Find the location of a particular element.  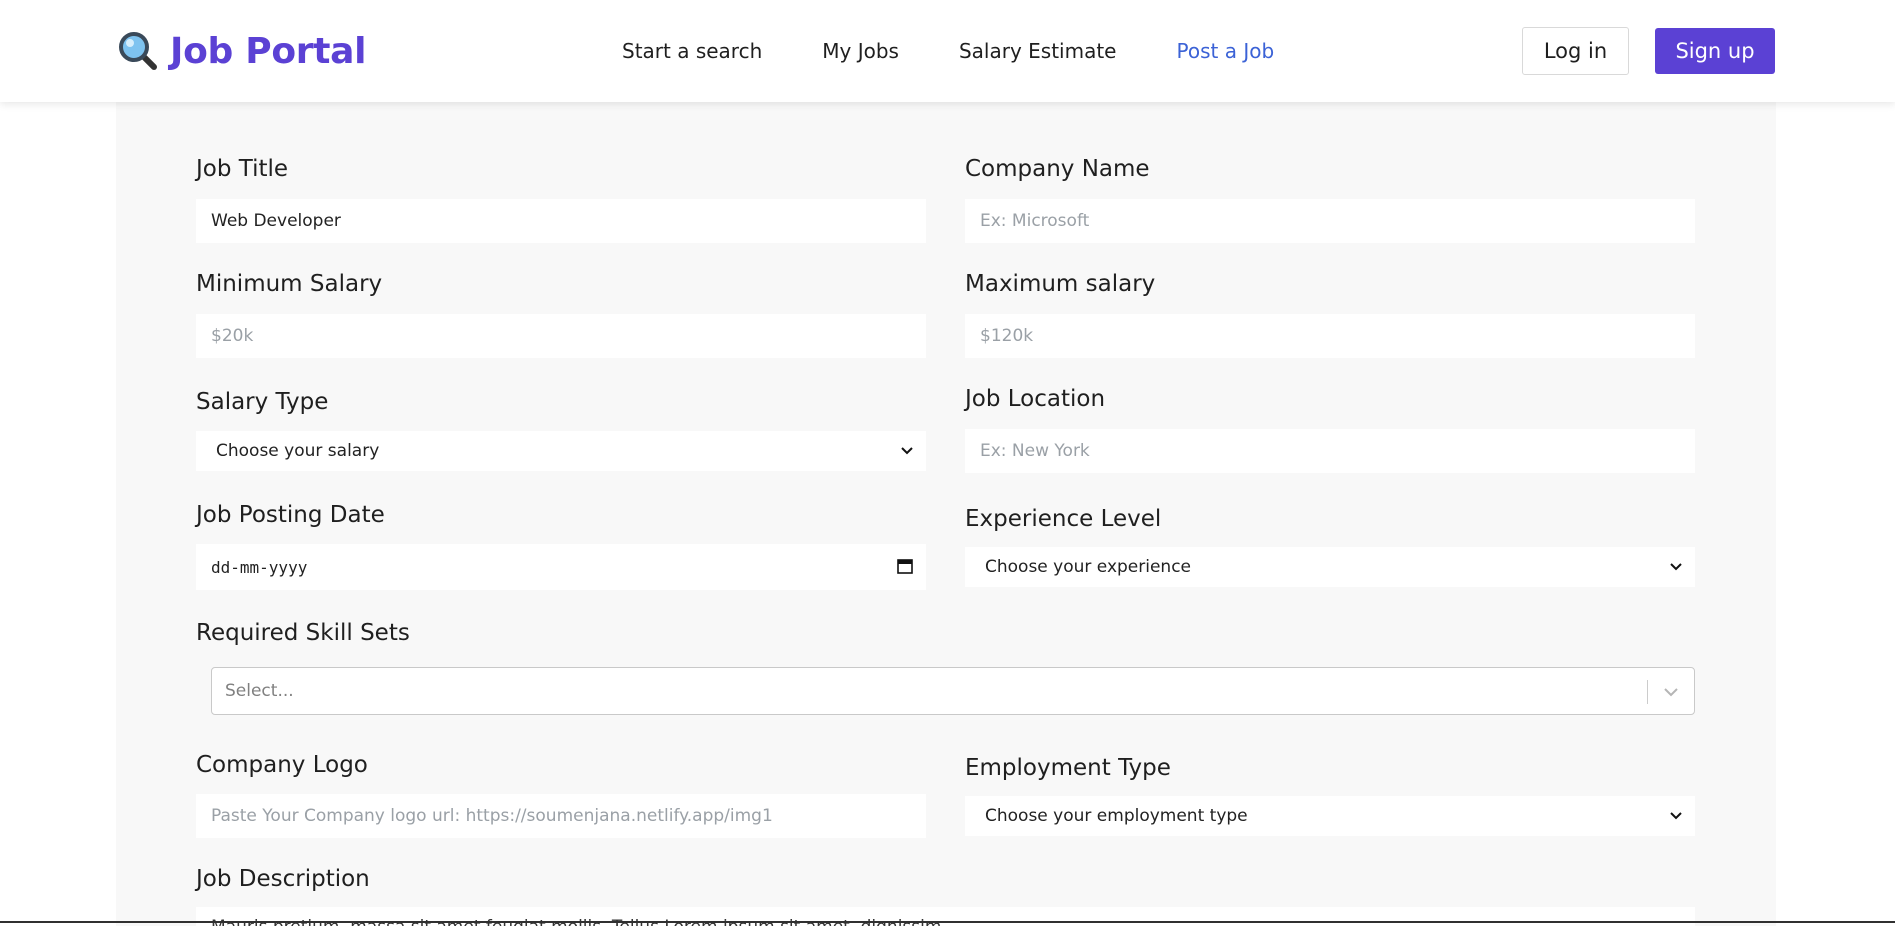

salary-type-label: Salary Type is located at coordinates (262, 402).